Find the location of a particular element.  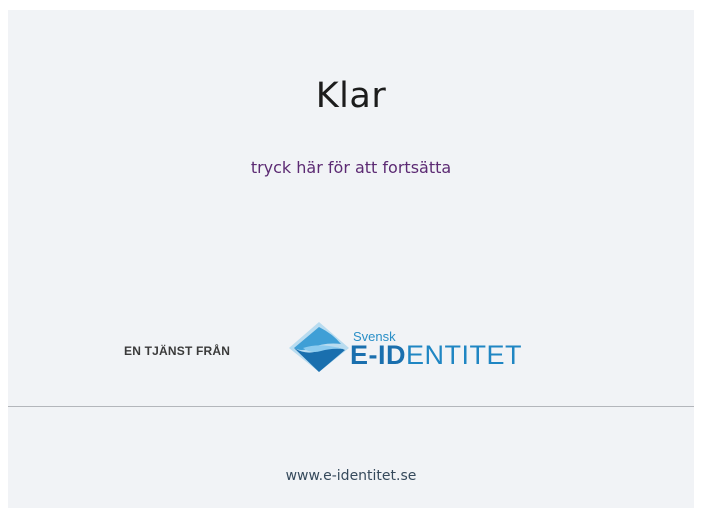

service-provider-row: EN TJÄNST FRÅN Svensk E-IDENTITET is located at coordinates (354, 348).